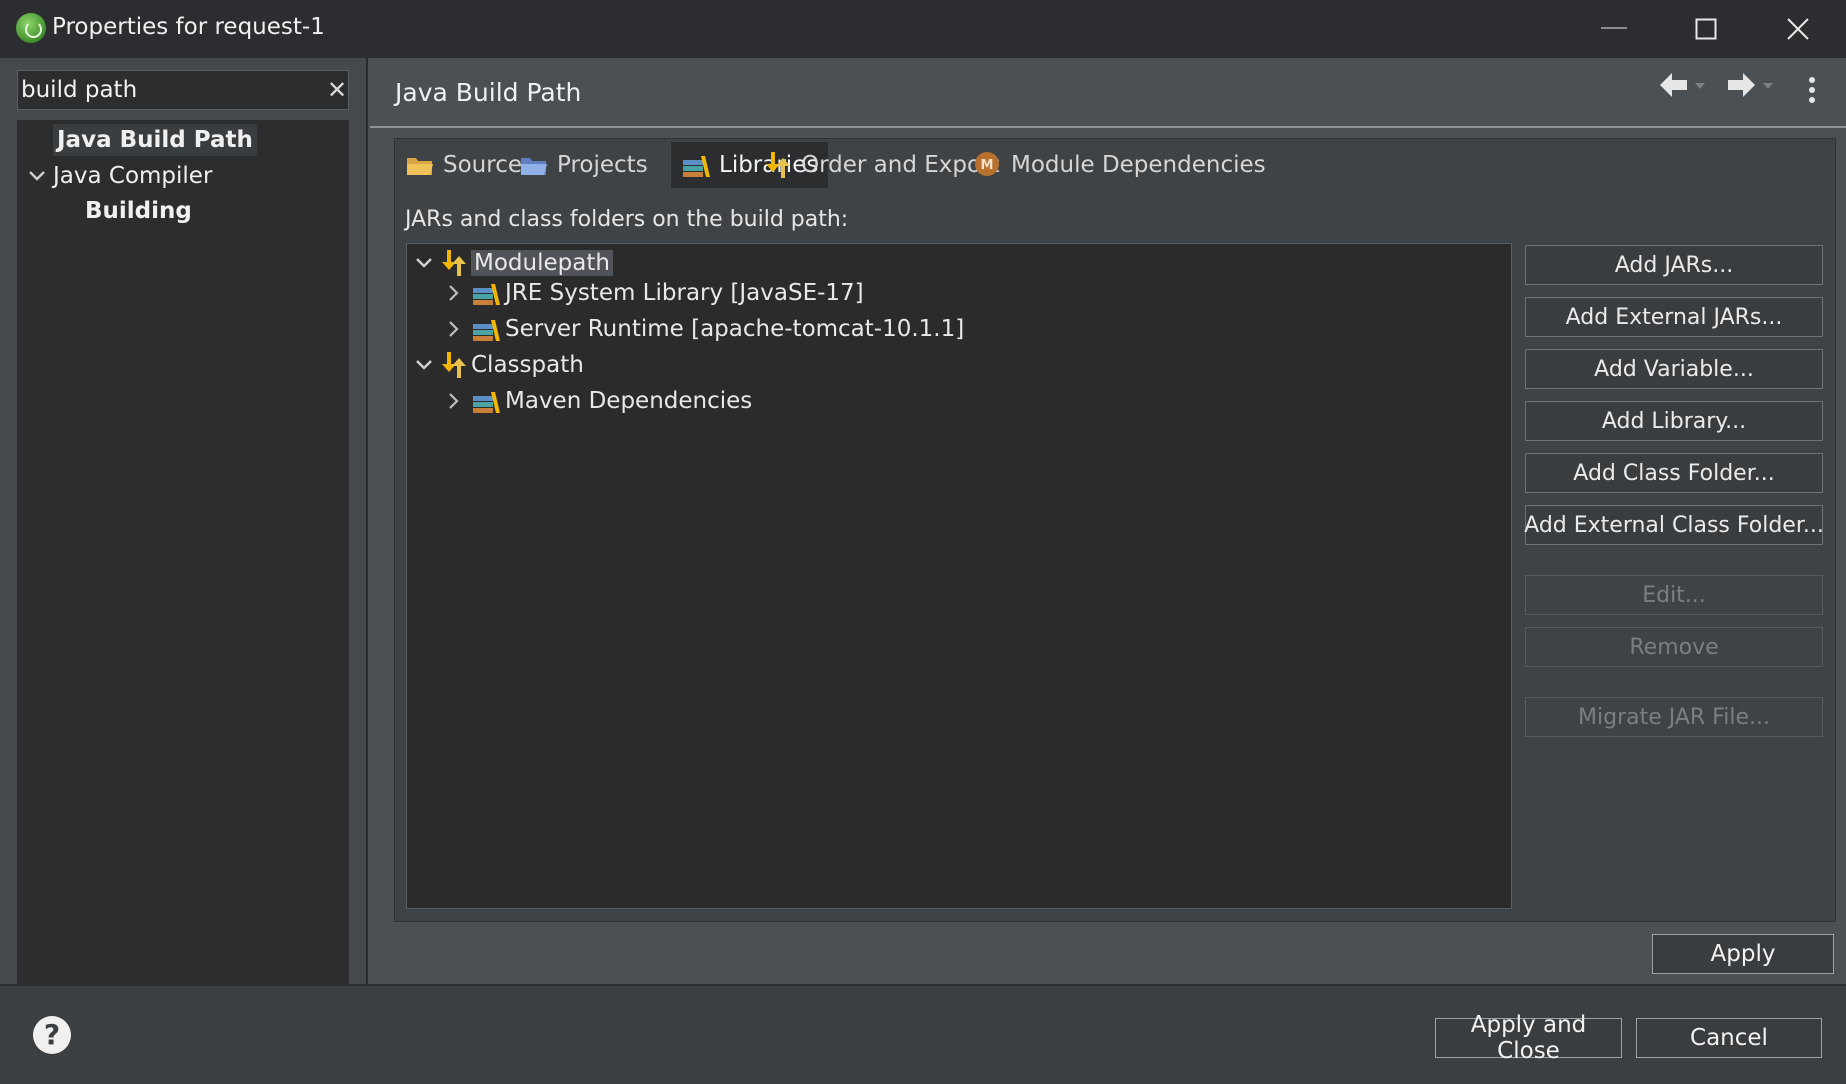 The width and height of the screenshot is (1846, 1084). Describe the element at coordinates (31, 28) in the screenshot. I see `spring-app-icon` at that location.